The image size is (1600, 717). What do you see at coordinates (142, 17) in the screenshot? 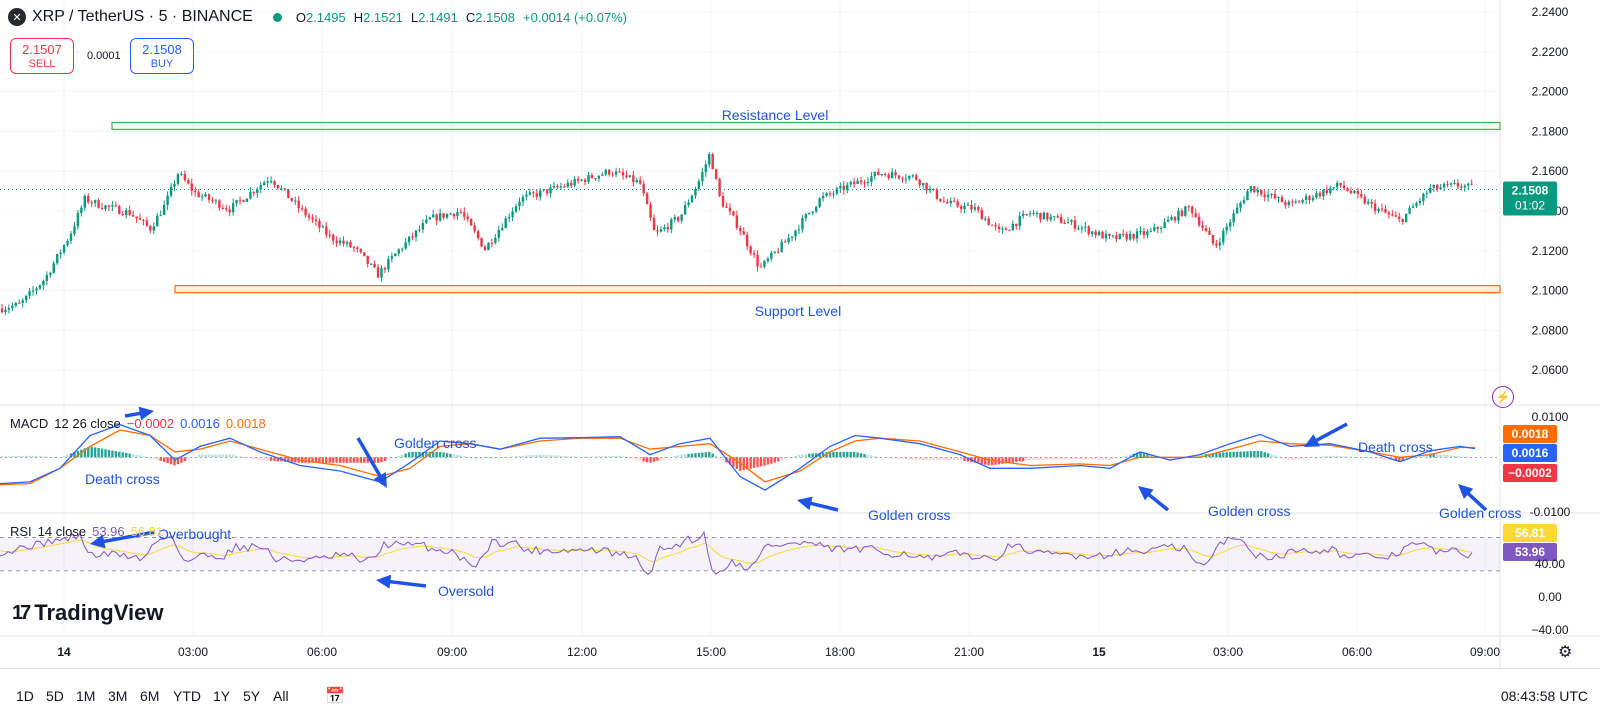
I see `symbol-title: XRP / TetherUS · 5 · BINANCE` at bounding box center [142, 17].